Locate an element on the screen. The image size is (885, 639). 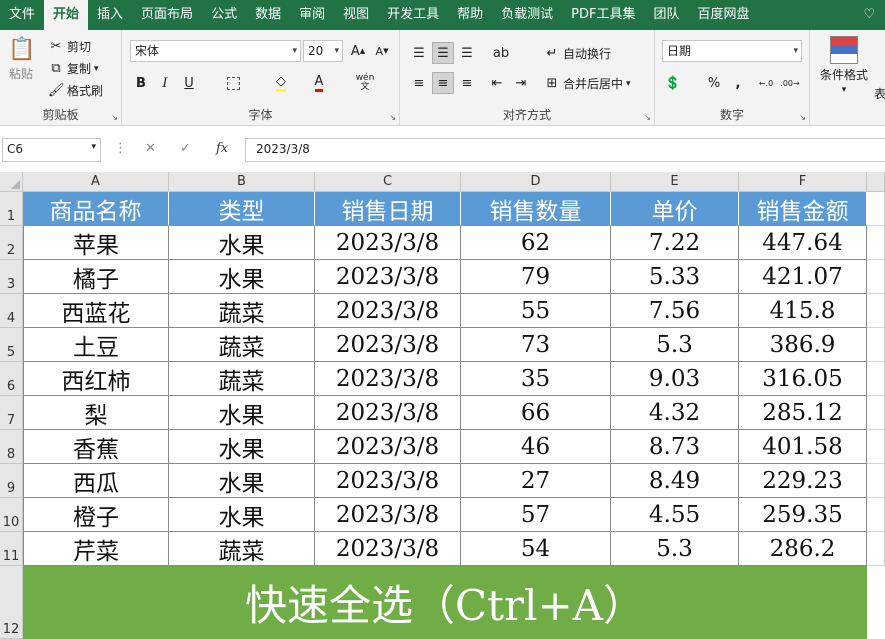
table-cell: 5.3 is located at coordinates (675, 549).